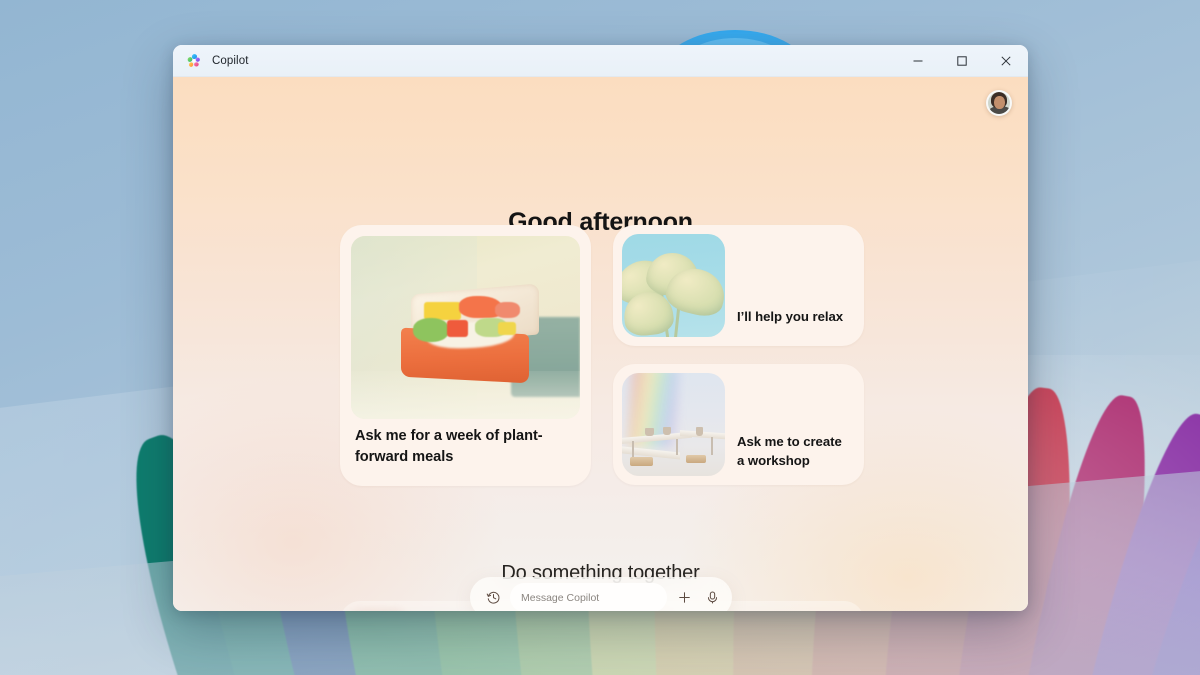  What do you see at coordinates (493, 598) in the screenshot?
I see `history-clock-icon` at bounding box center [493, 598].